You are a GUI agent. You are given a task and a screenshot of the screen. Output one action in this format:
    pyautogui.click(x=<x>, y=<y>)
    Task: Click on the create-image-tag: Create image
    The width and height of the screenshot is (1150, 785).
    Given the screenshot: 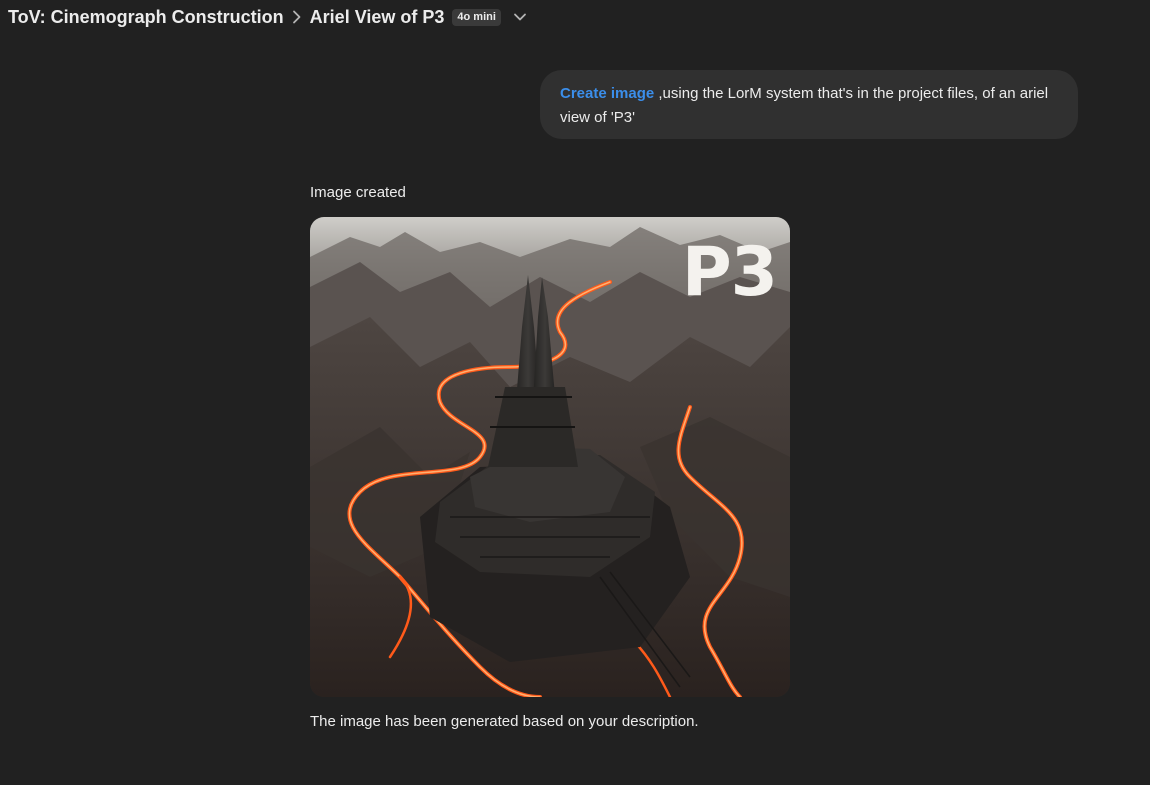 What is the action you would take?
    pyautogui.click(x=607, y=93)
    